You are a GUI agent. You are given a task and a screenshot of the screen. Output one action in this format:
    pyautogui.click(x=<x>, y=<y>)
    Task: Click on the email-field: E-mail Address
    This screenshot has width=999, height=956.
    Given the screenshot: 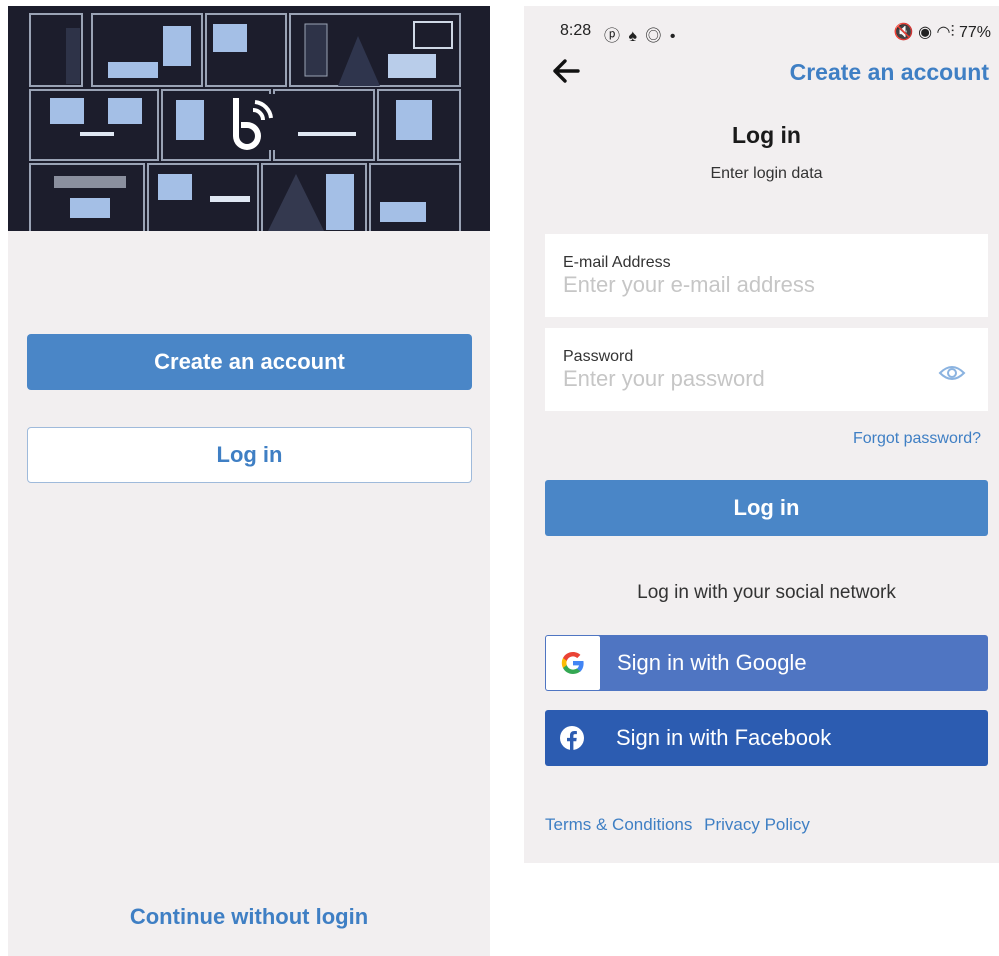 What is the action you would take?
    pyautogui.click(x=766, y=275)
    